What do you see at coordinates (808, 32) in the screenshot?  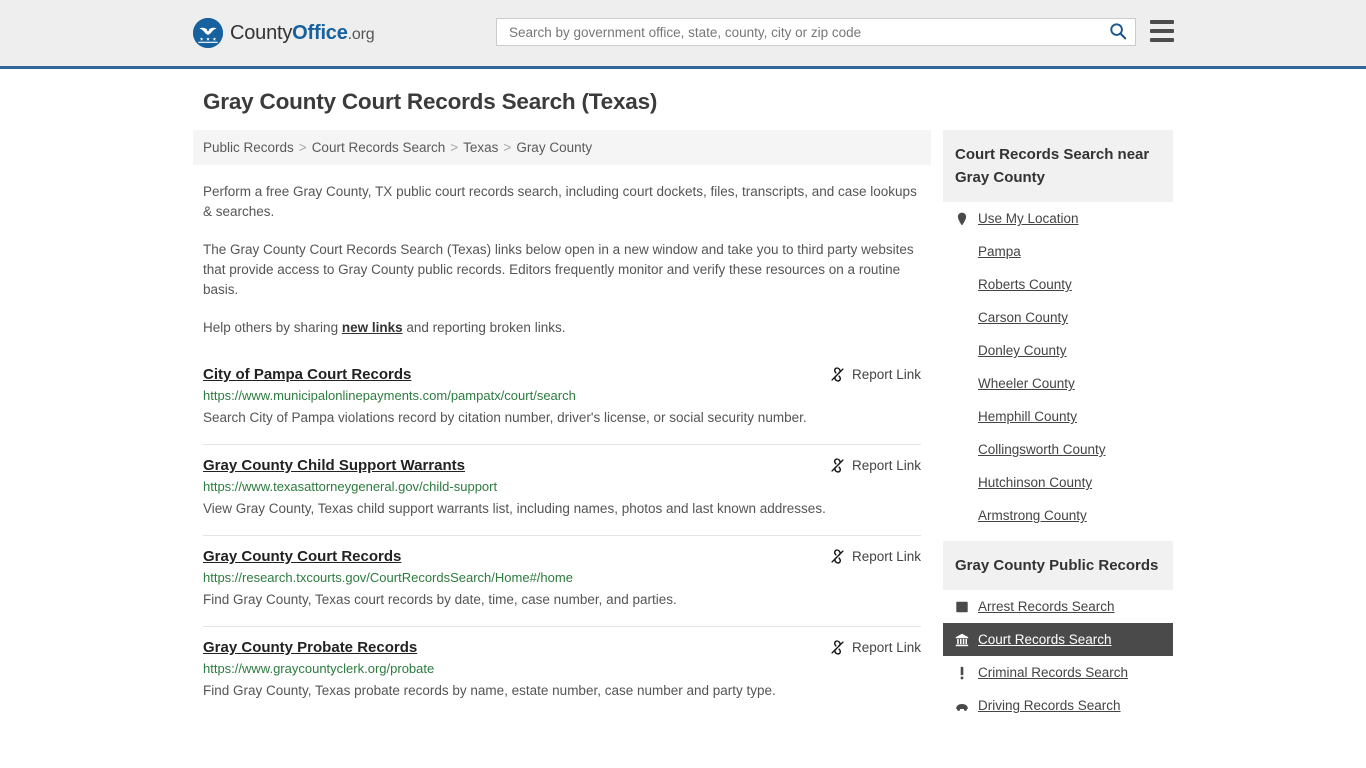 I see `search-input` at bounding box center [808, 32].